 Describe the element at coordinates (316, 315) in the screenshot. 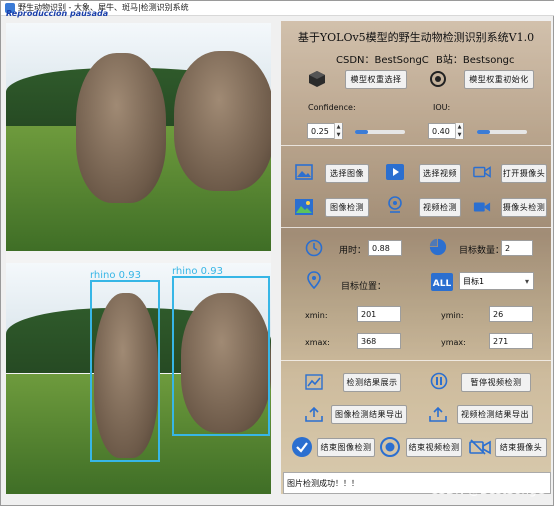

I see `xmin-label: xmin:` at that location.